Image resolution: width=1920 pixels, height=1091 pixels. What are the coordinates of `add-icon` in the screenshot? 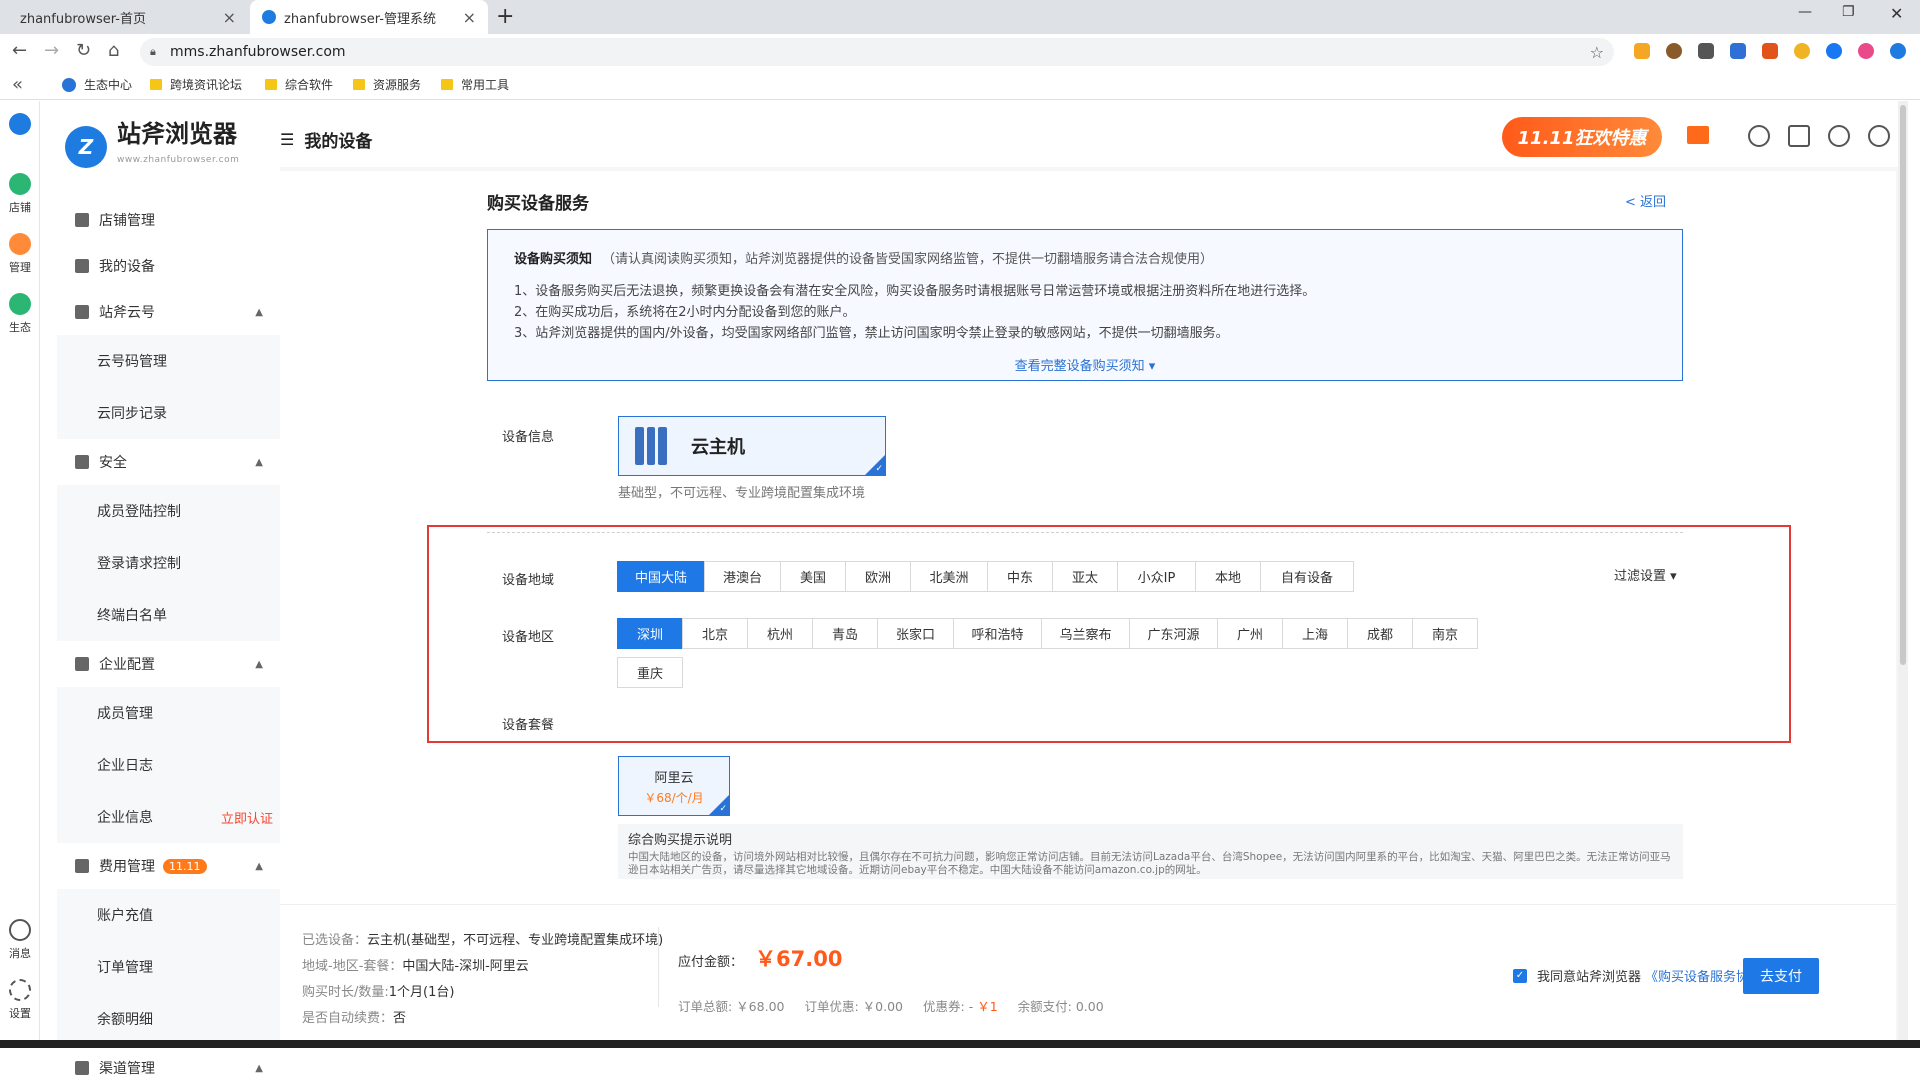 It's located at (1759, 136).